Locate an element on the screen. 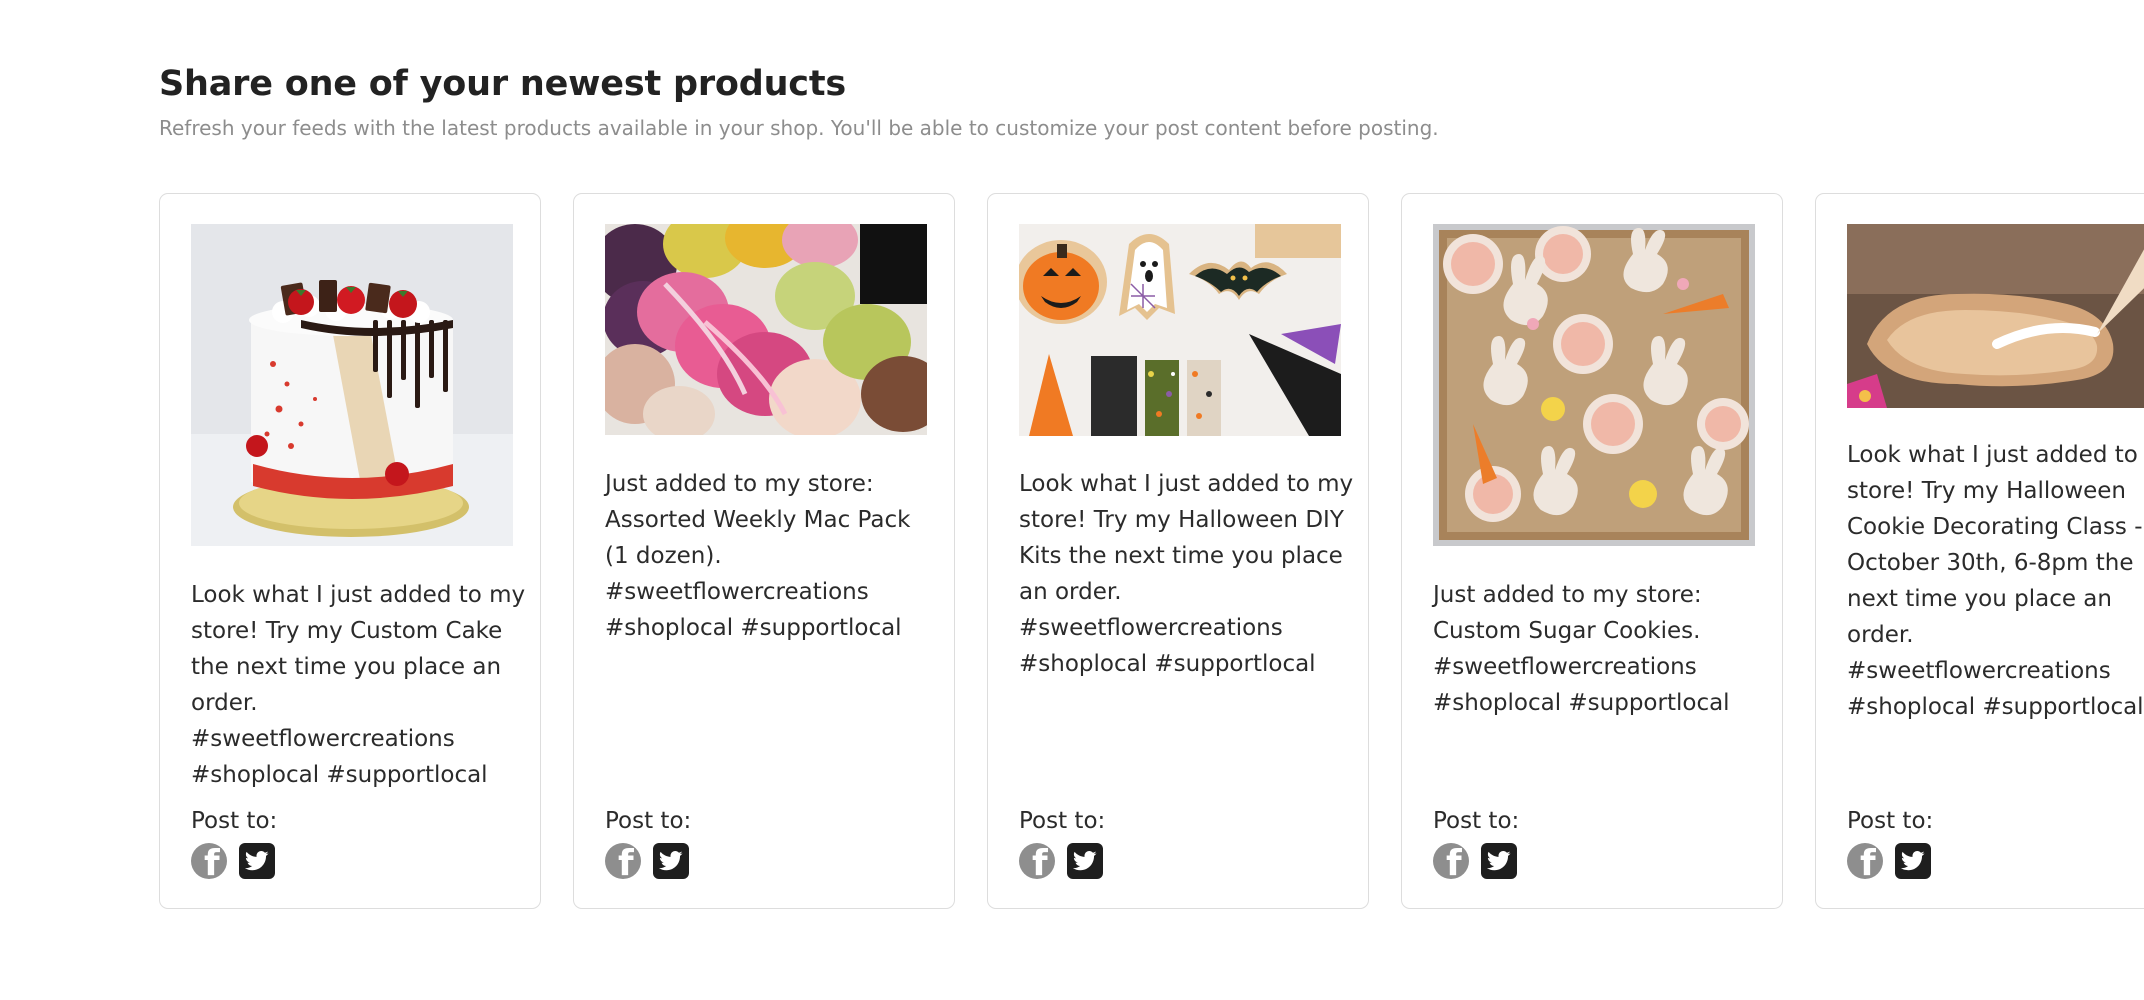 Image resolution: width=2144 pixels, height=1000 pixels. product-image-macarons is located at coordinates (766, 329).